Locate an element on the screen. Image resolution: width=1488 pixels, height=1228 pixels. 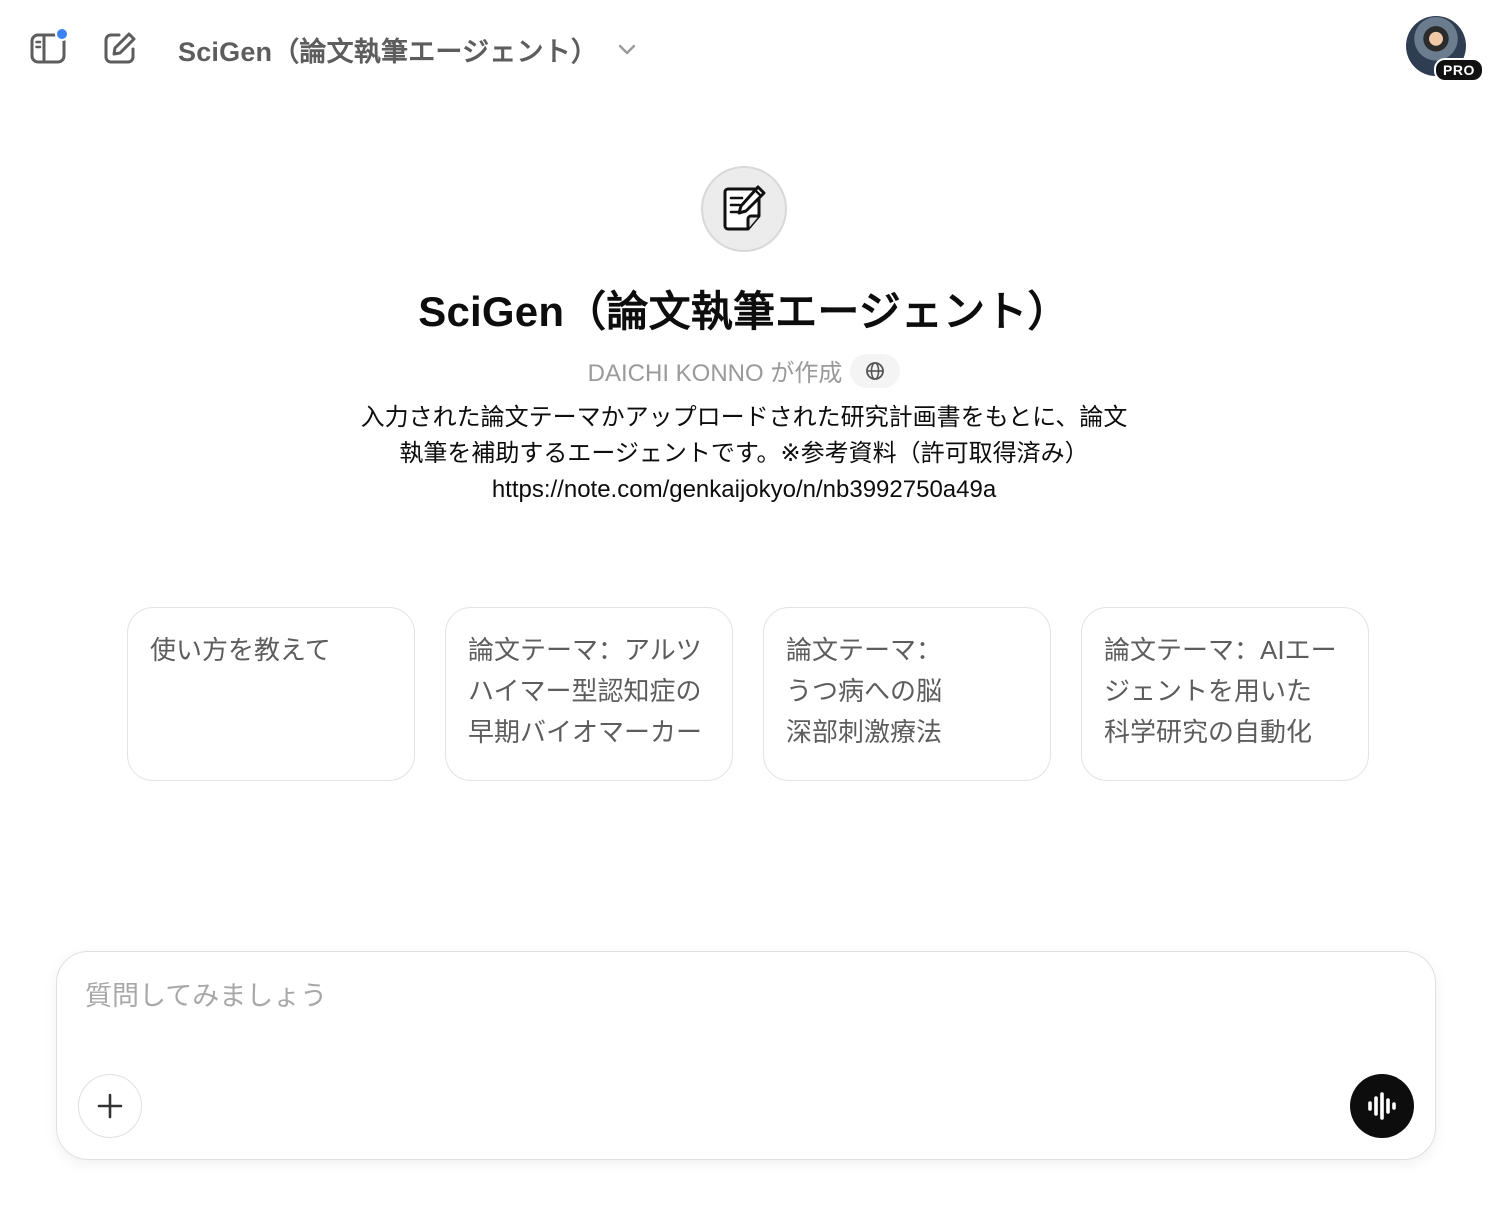
prompt-input is located at coordinates (685, 996).